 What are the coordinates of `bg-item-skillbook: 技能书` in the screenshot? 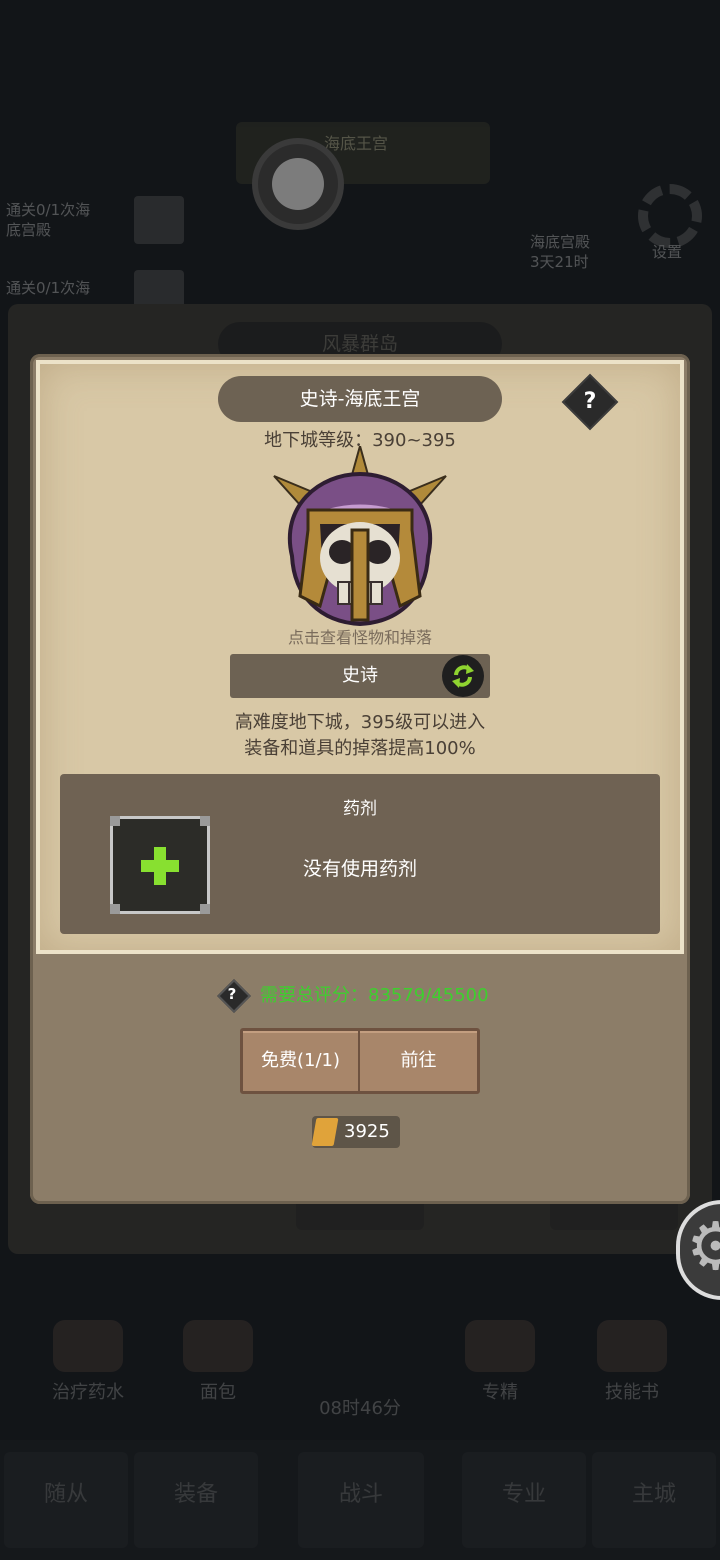 It's located at (632, 1362).